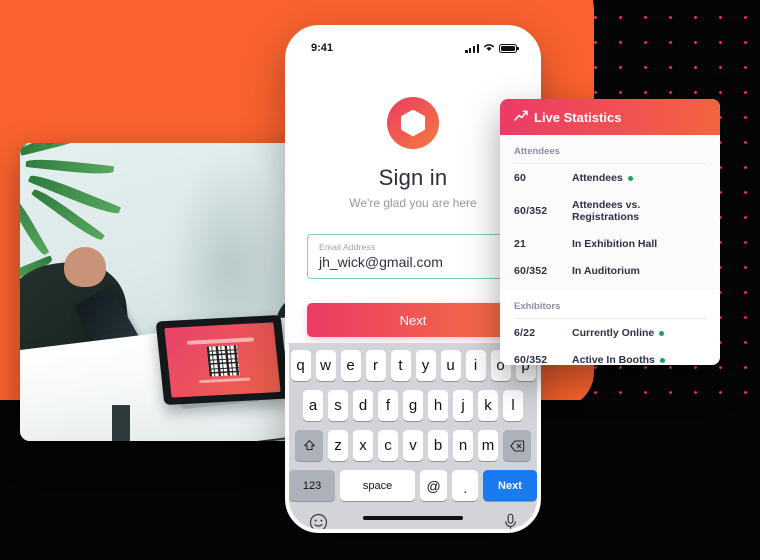  What do you see at coordinates (312, 485) in the screenshot?
I see `numeric-key: 123` at bounding box center [312, 485].